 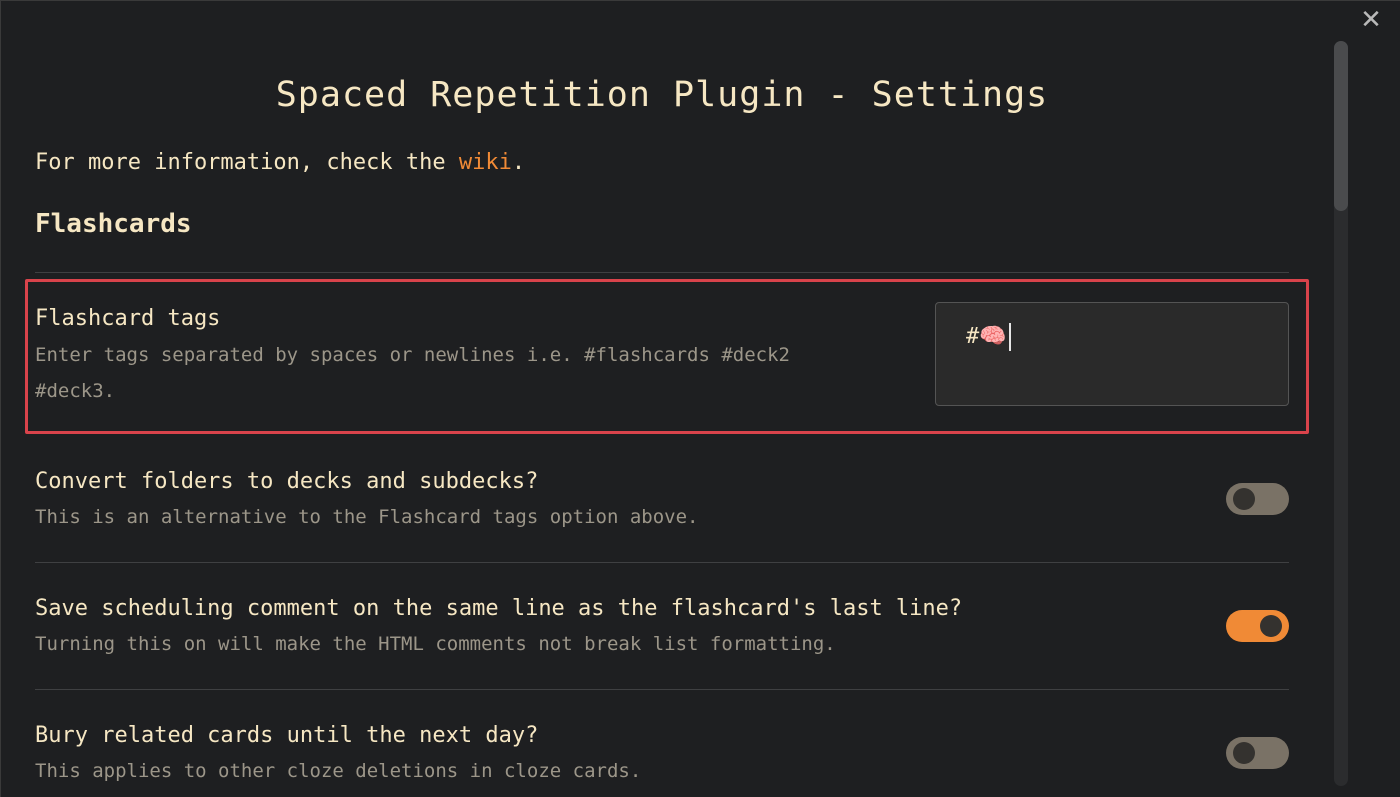 I want to click on scroll-thumb, so click(x=1341, y=126).